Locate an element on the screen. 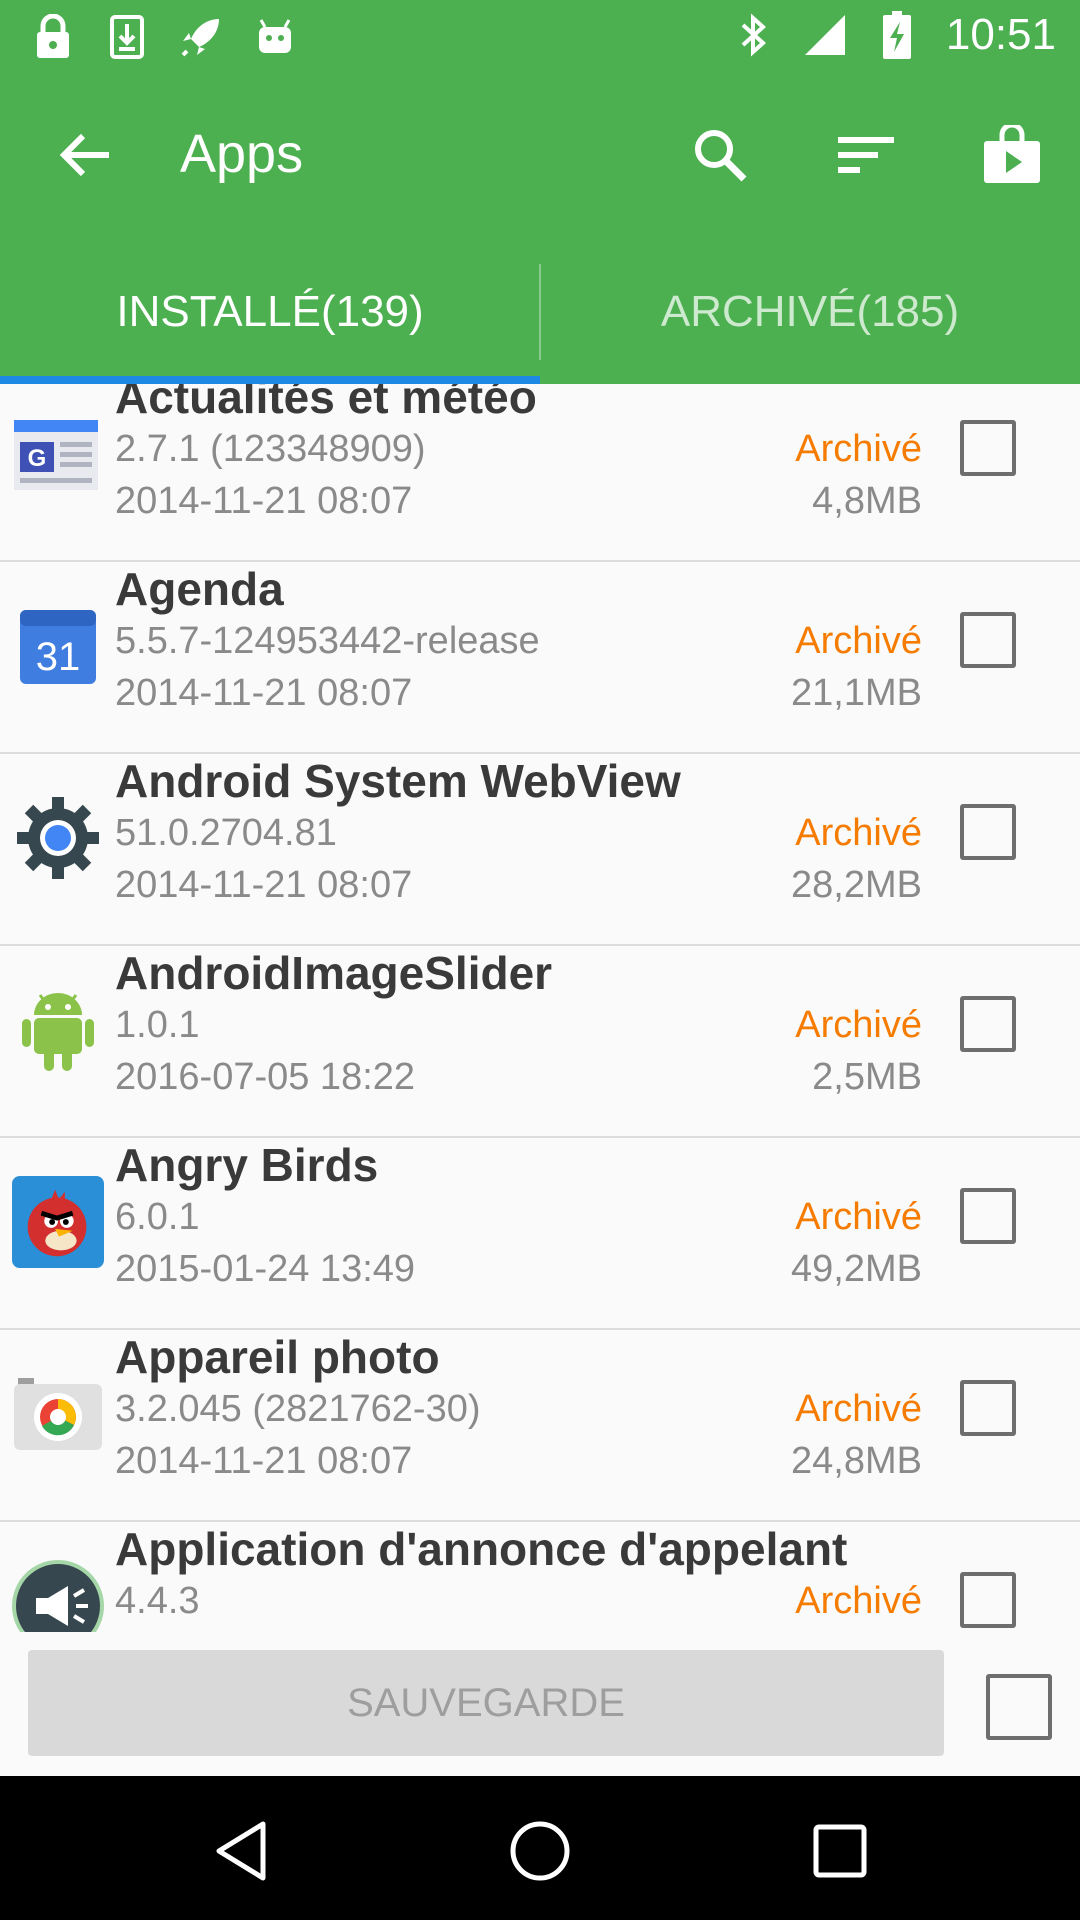  app-name: Android System WebView is located at coordinates (398, 781).